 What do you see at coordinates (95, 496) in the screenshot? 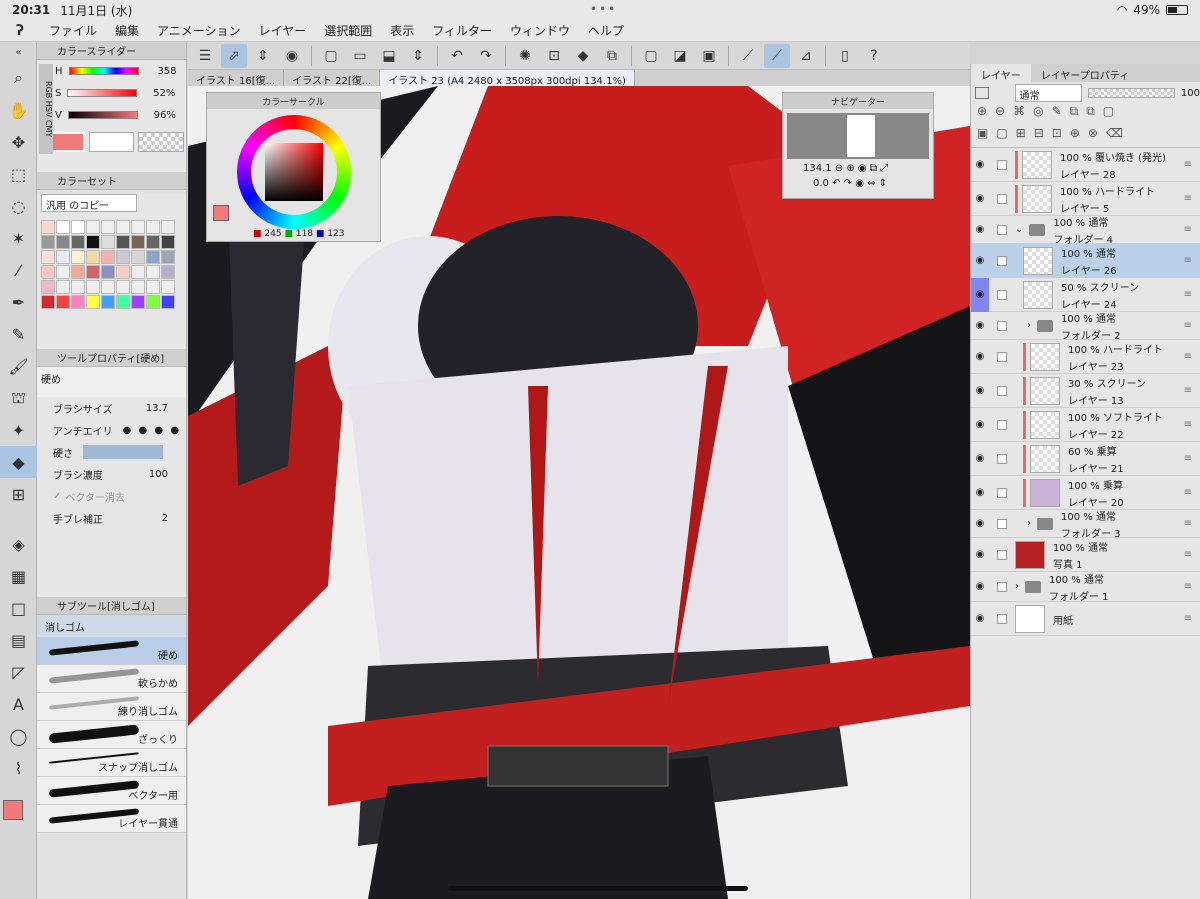
I see `vector-erase-label: ベクター消去` at bounding box center [95, 496].